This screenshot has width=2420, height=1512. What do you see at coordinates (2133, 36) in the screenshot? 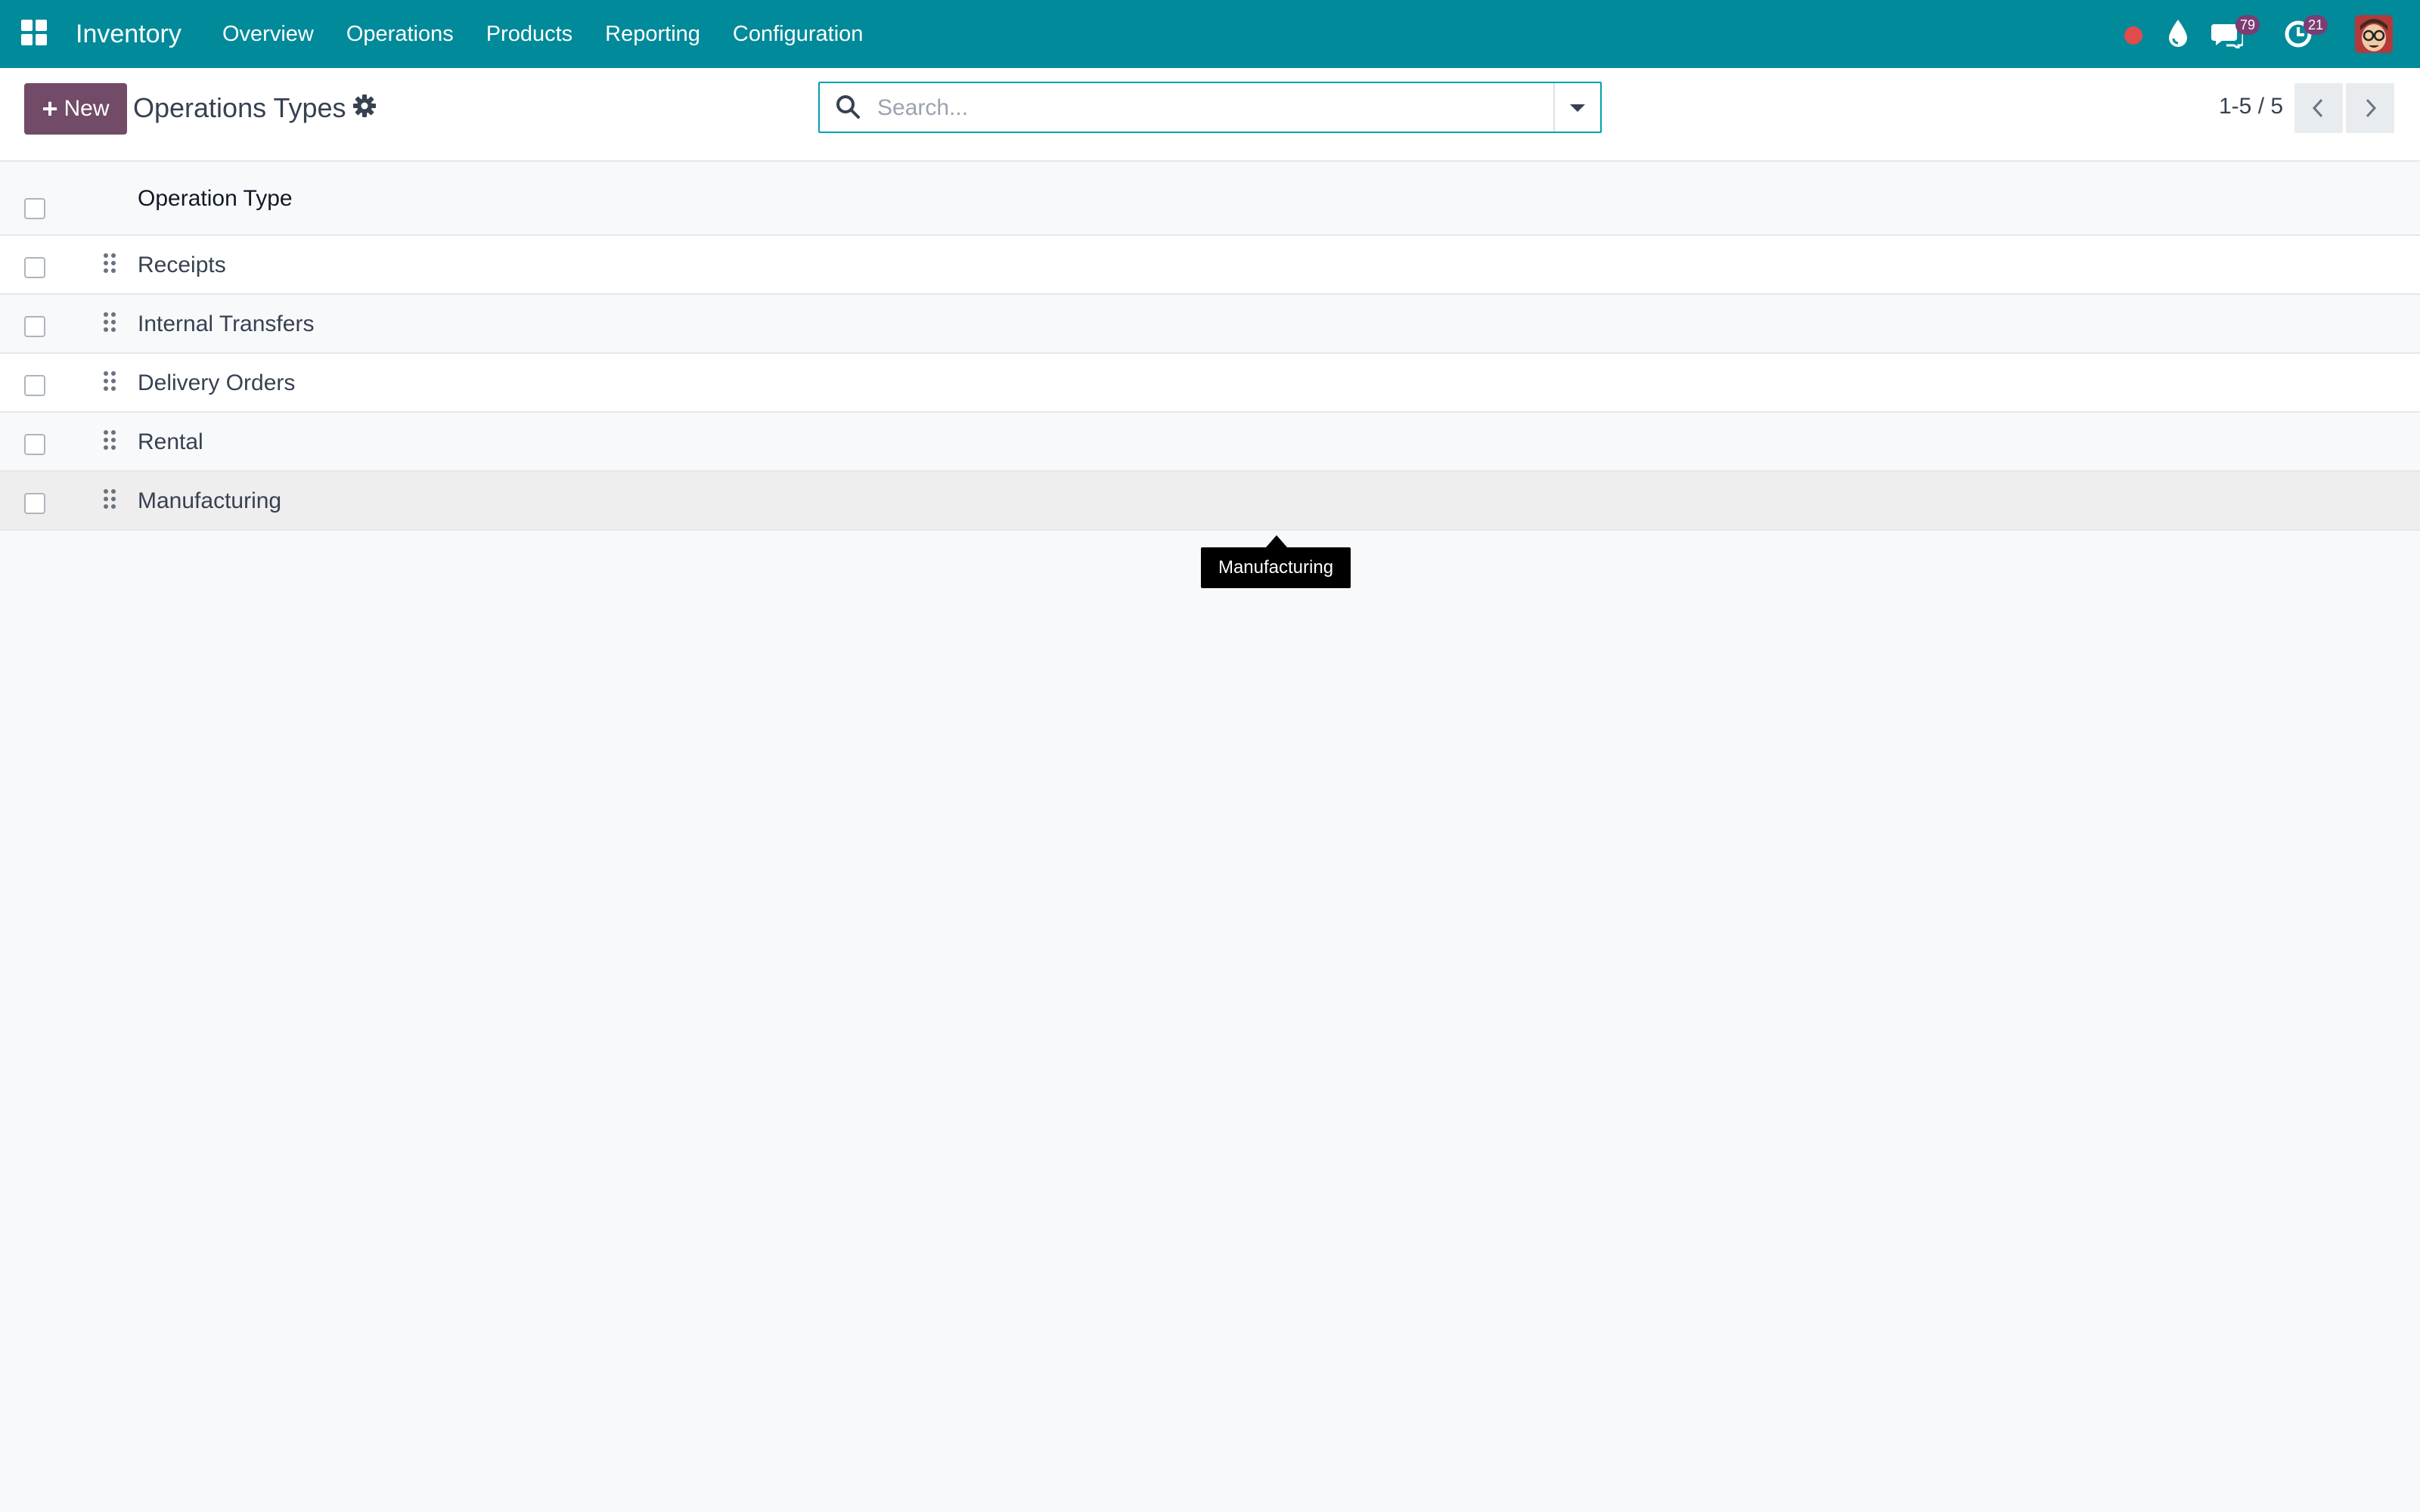
I see `recording-dot-icon` at bounding box center [2133, 36].